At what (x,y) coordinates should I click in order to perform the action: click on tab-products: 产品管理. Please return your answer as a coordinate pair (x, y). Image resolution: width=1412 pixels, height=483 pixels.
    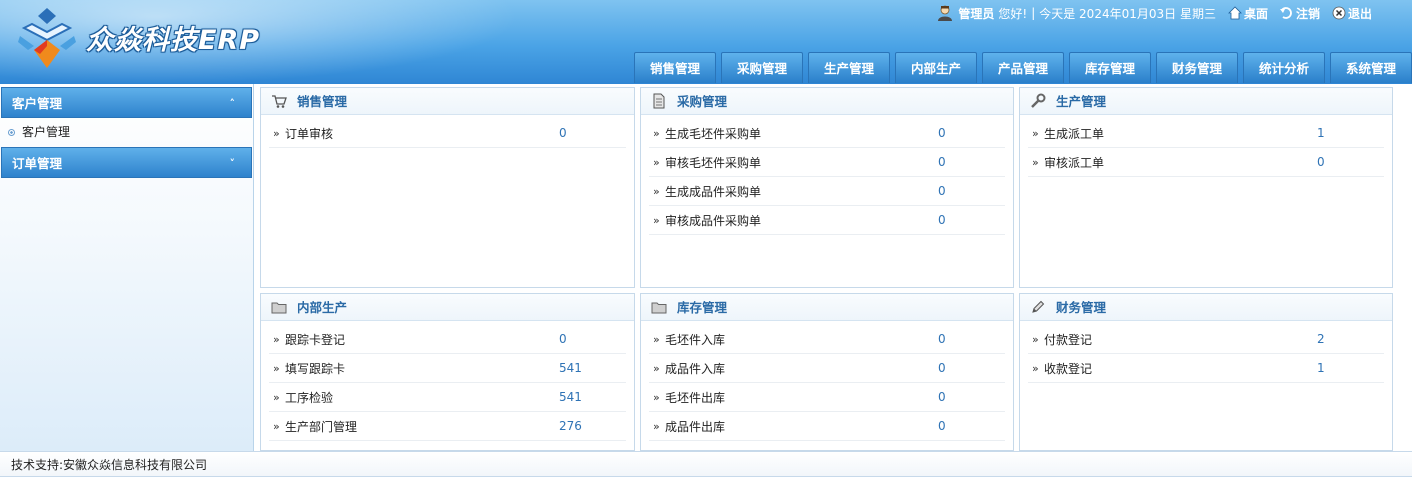
    Looking at the image, I should click on (1023, 67).